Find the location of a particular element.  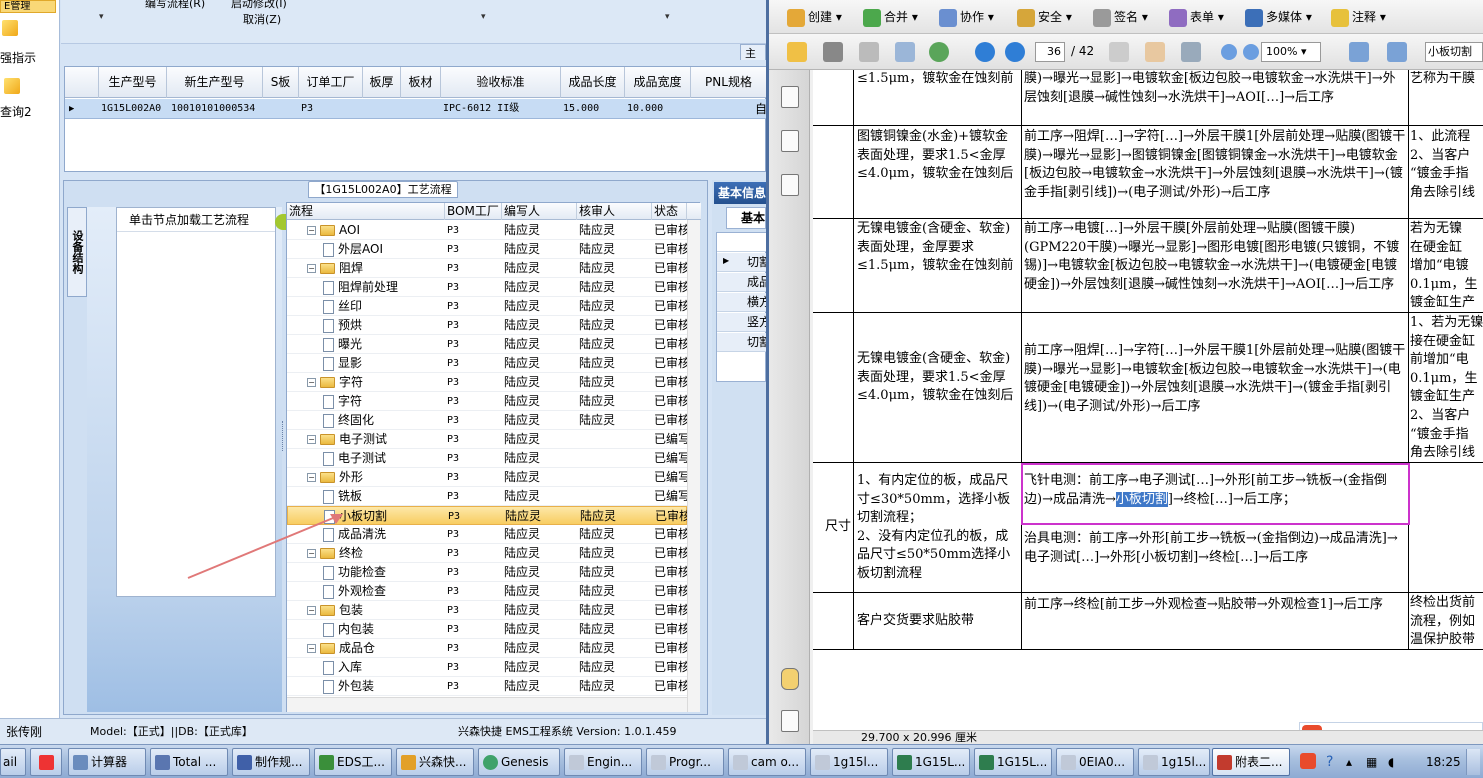

comments-icon is located at coordinates (790, 679).